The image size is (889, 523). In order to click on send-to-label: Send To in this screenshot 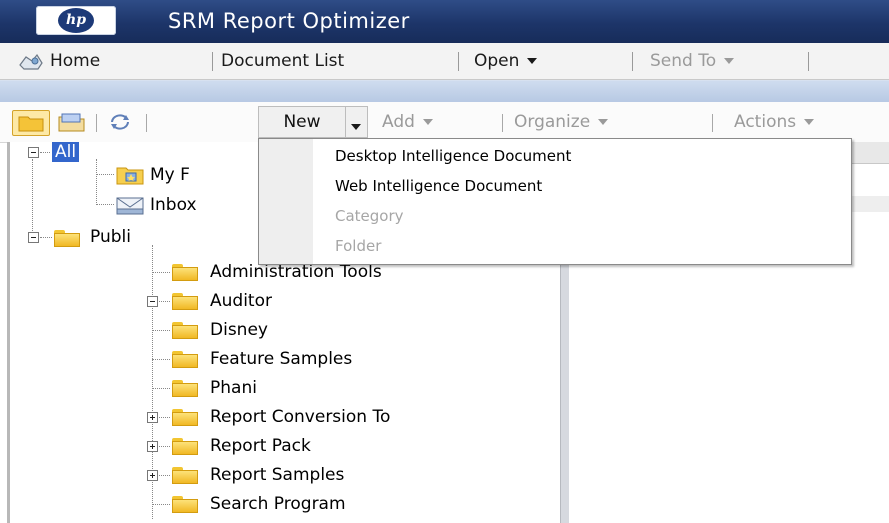, I will do `click(683, 61)`.